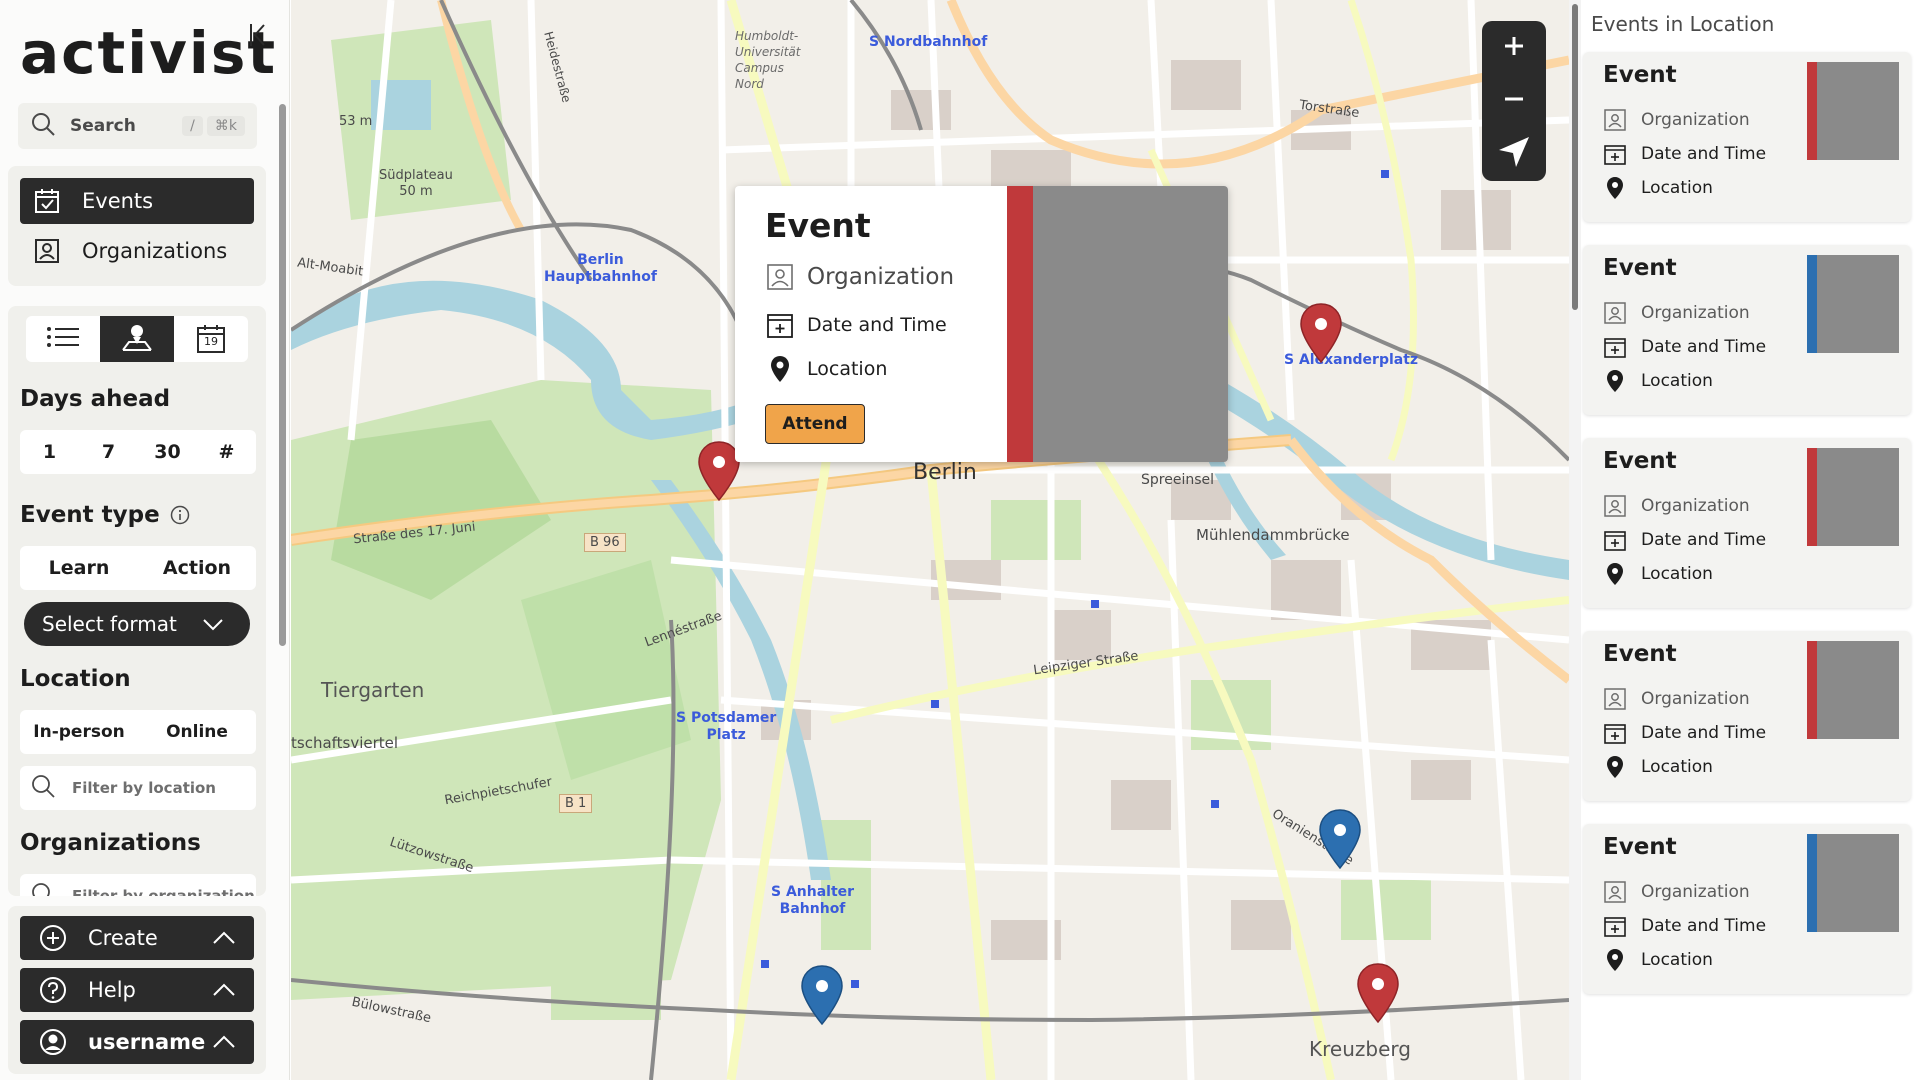 Image resolution: width=1920 pixels, height=1080 pixels. I want to click on main-nav: Events Organizations, so click(137, 226).